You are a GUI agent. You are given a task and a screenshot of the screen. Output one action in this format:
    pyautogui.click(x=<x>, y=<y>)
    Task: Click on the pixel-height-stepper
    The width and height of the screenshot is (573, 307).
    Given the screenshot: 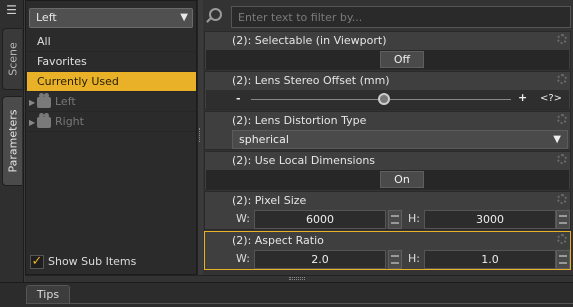 What is the action you would take?
    pyautogui.click(x=563, y=219)
    